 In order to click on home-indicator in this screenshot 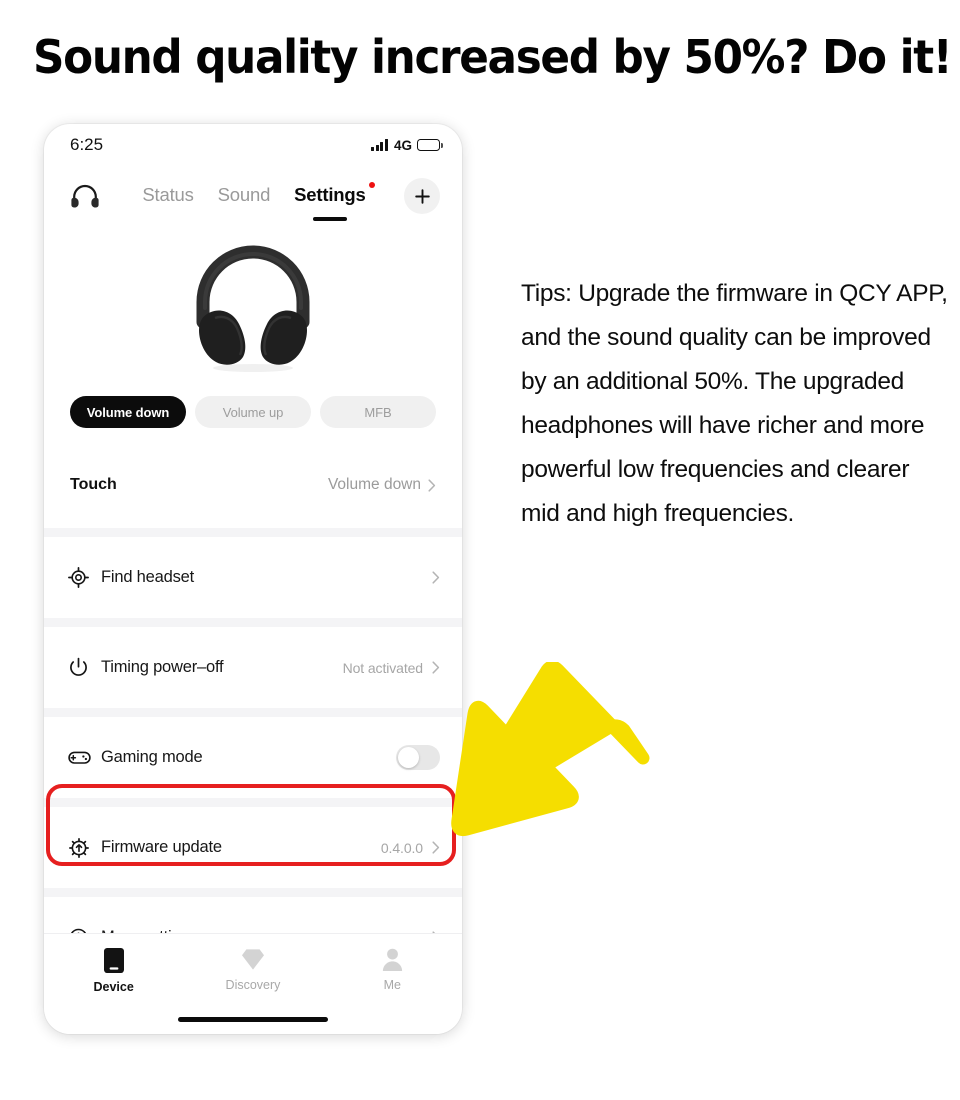, I will do `click(253, 1019)`.